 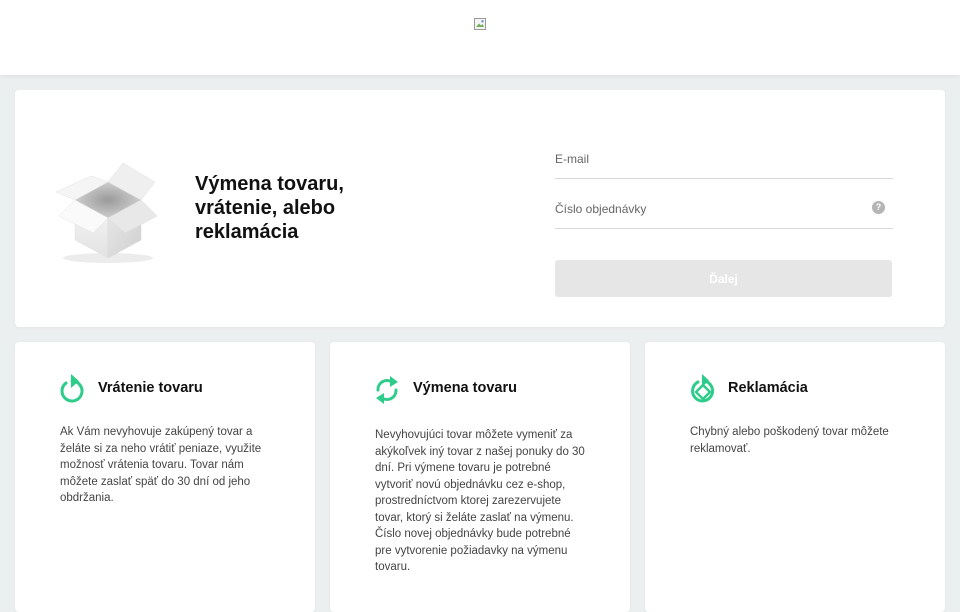 I want to click on next-button: Ďalej, so click(x=723, y=278).